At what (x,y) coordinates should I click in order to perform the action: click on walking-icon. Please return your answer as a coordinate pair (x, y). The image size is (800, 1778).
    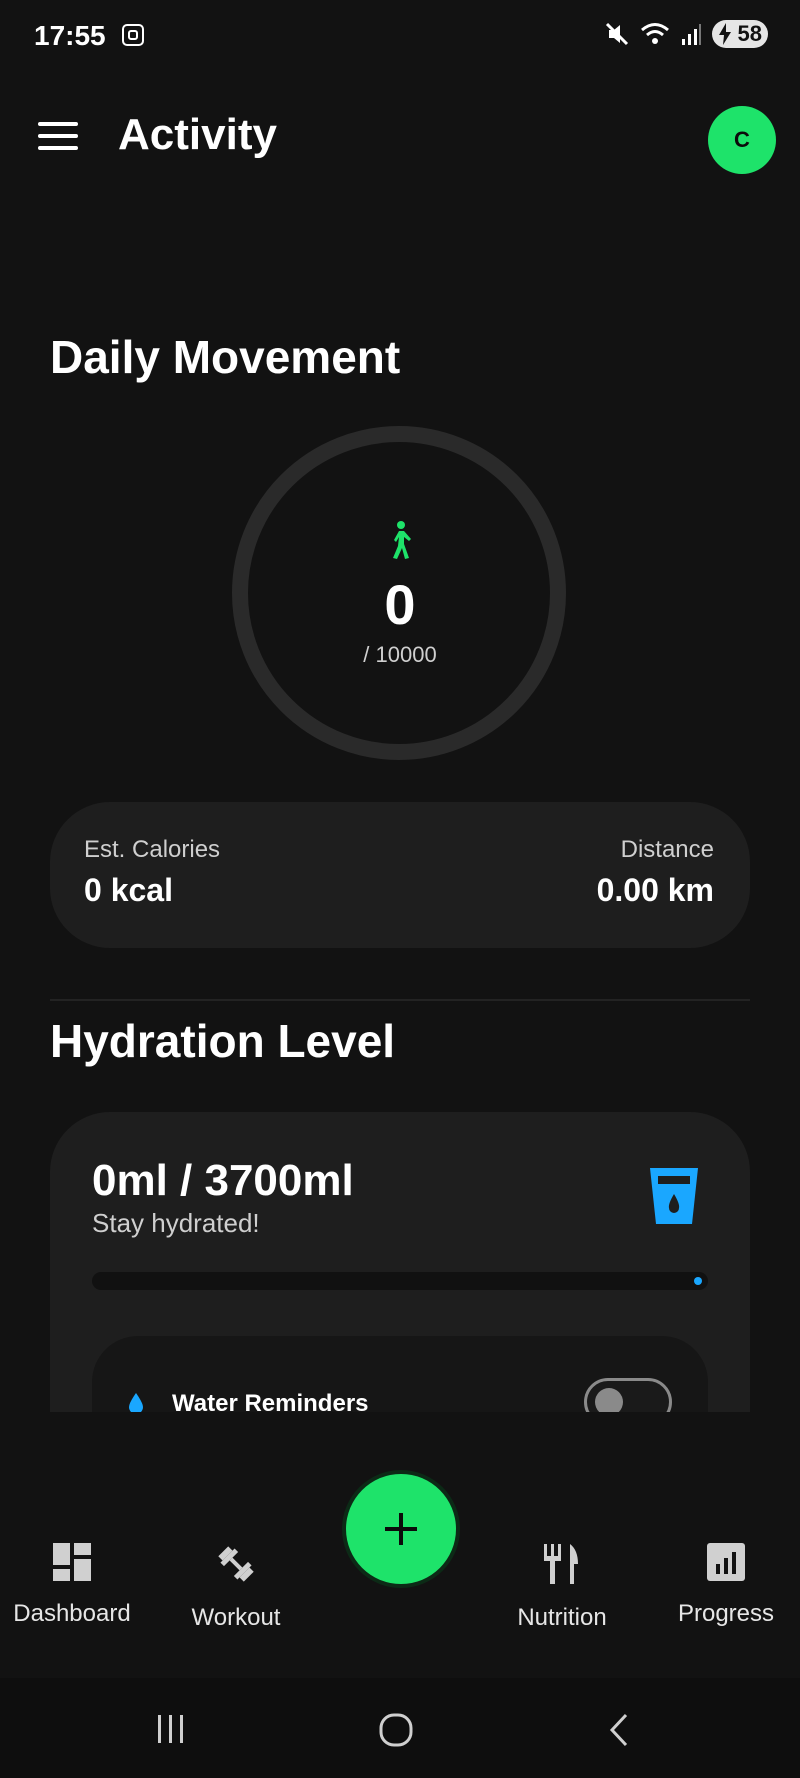
    Looking at the image, I should click on (402, 540).